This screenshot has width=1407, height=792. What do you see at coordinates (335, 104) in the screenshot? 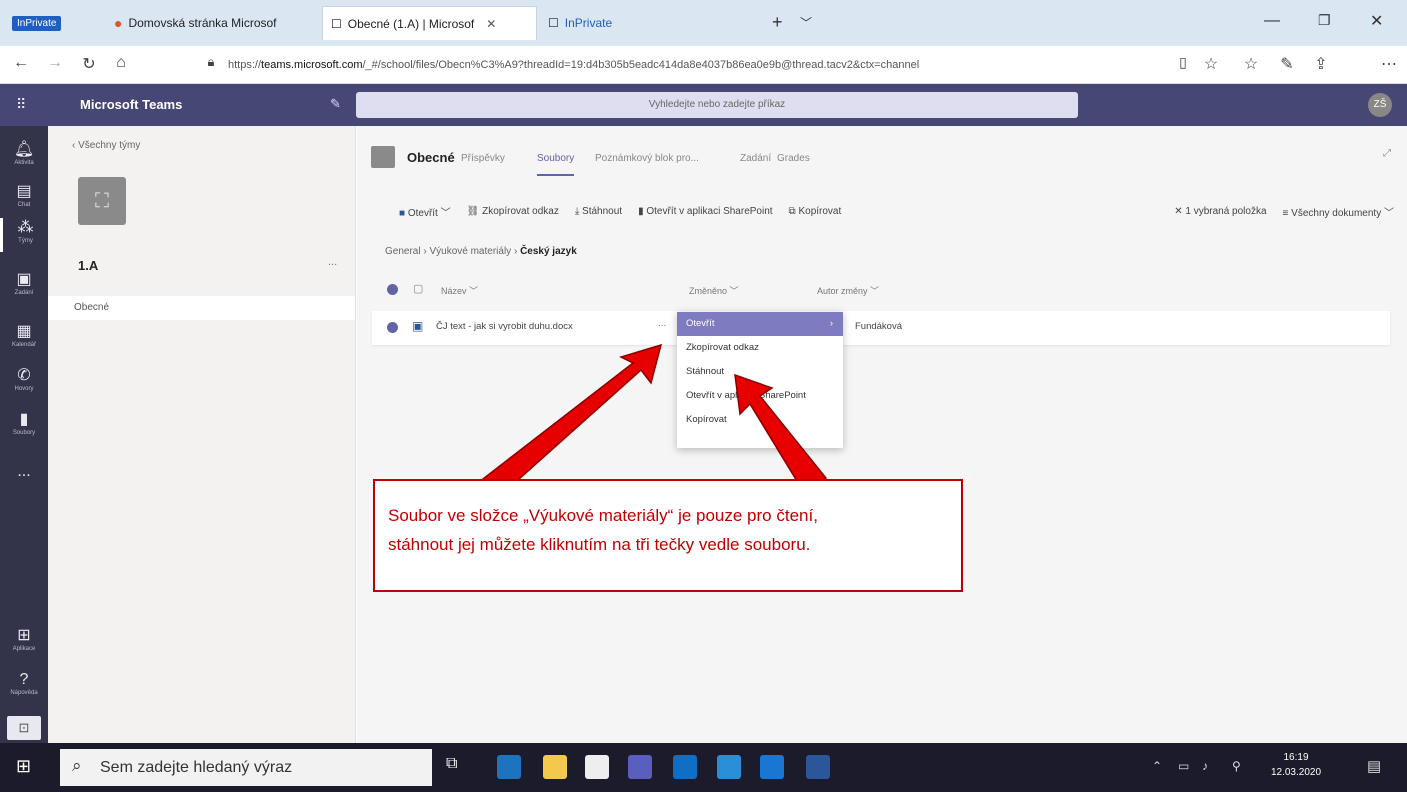
I see `new-chat-icon: ✎` at bounding box center [335, 104].